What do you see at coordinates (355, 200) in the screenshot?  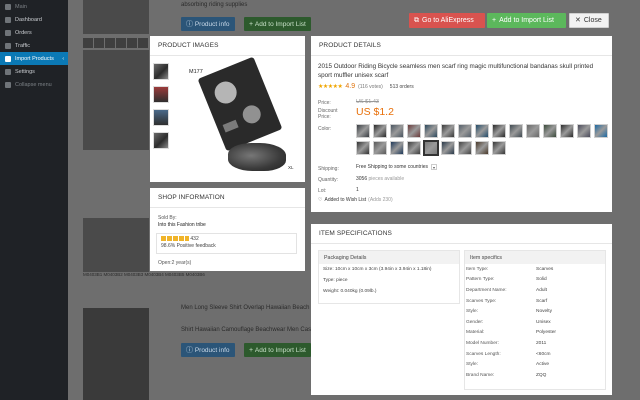 I see `wishlist-status: ♡ Added to Wish List (Adds 230)` at bounding box center [355, 200].